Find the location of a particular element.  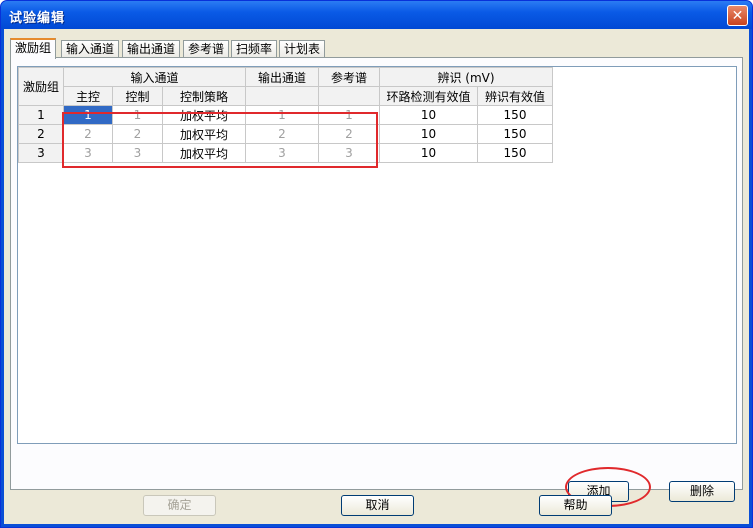

delete-button: 删除 is located at coordinates (702, 491).